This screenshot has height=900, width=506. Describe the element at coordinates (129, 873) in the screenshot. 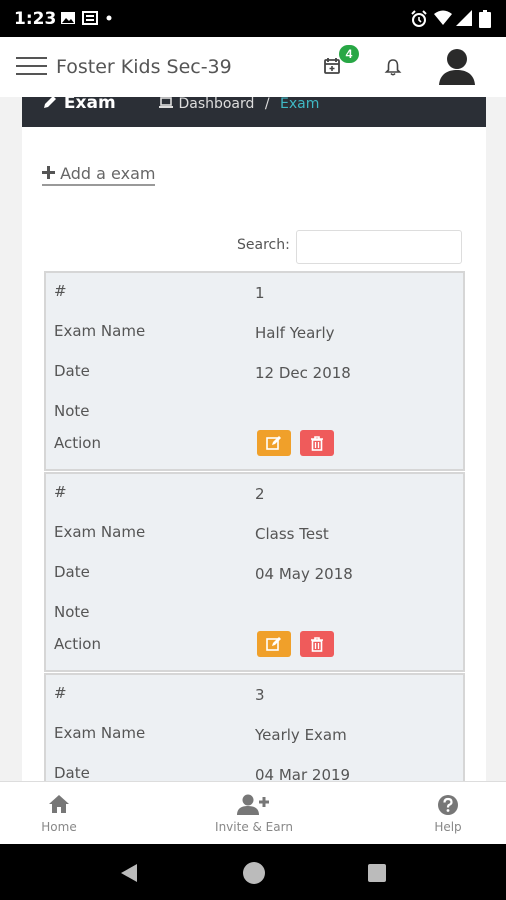

I see `back-icon` at that location.